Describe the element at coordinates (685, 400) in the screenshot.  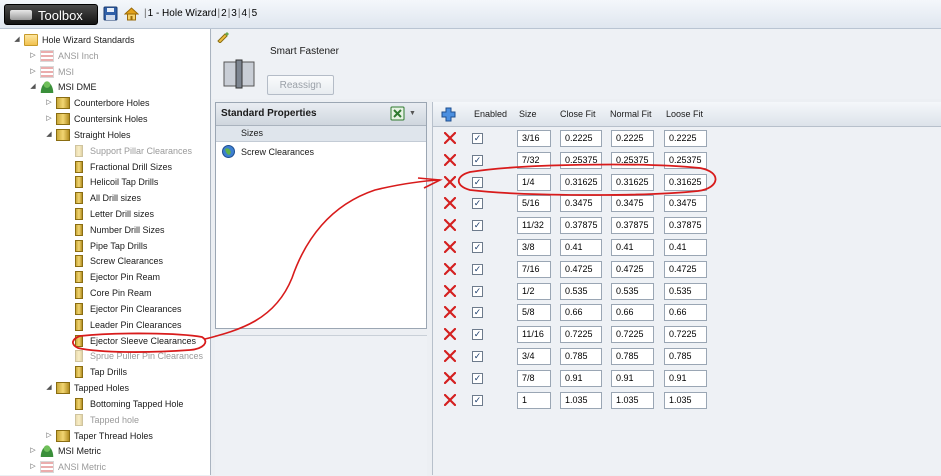
I see `loose-fit-cell: 1.035` at that location.